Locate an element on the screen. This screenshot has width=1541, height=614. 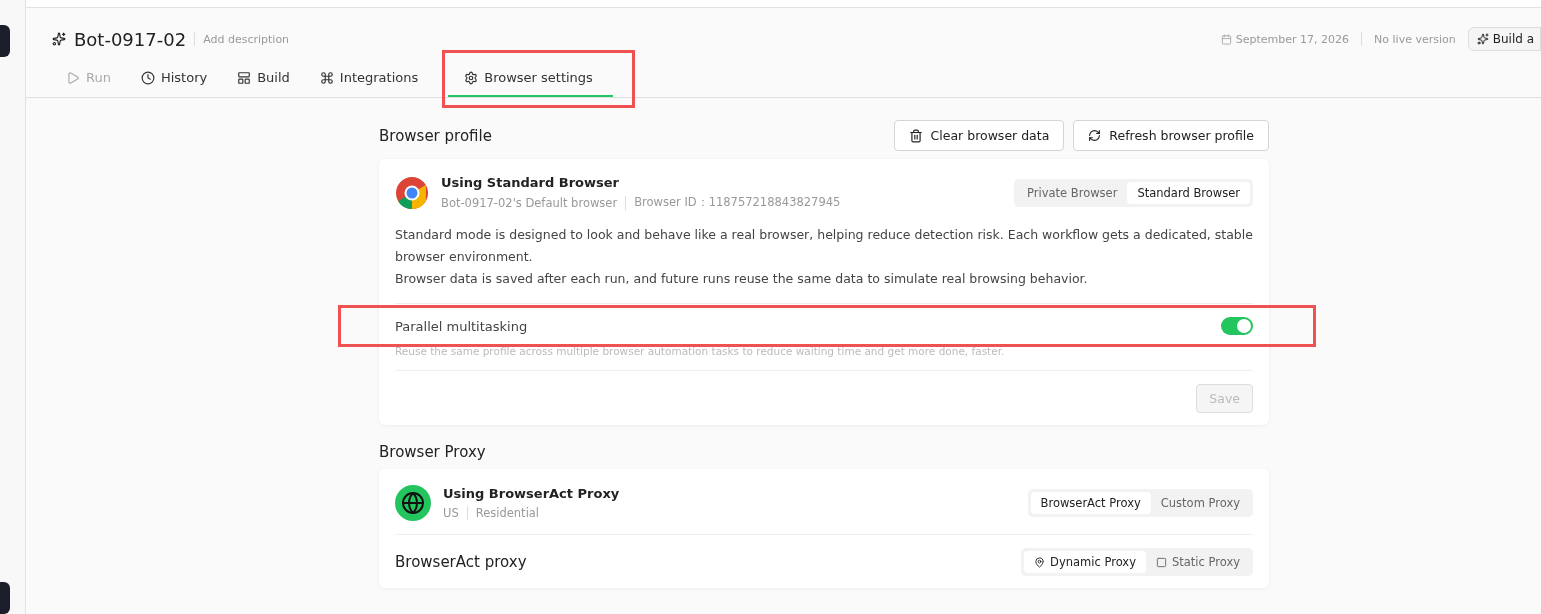
subsection-heading: BrowserAct proxy is located at coordinates (461, 562).